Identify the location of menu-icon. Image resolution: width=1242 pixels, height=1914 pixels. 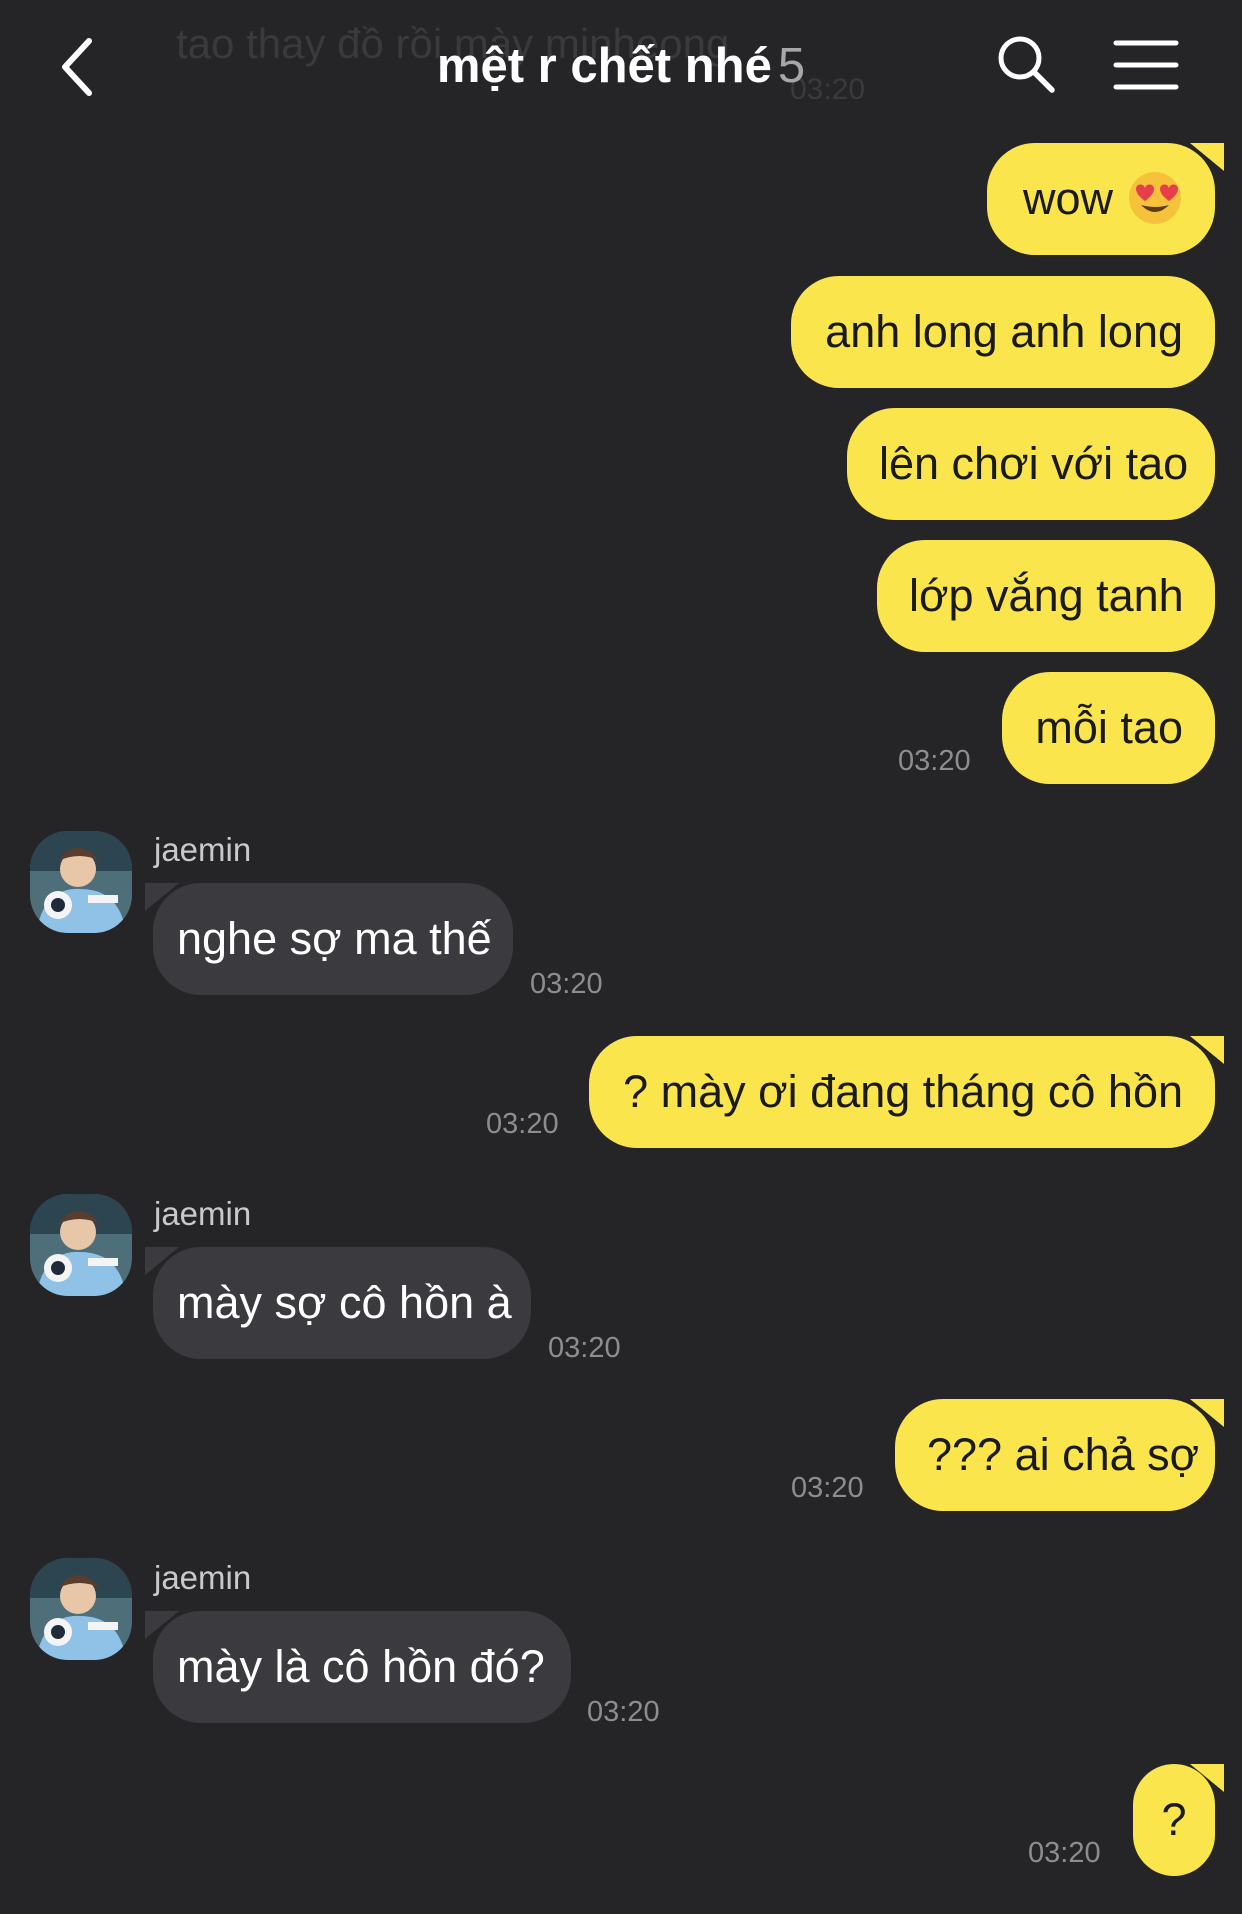
(1146, 65).